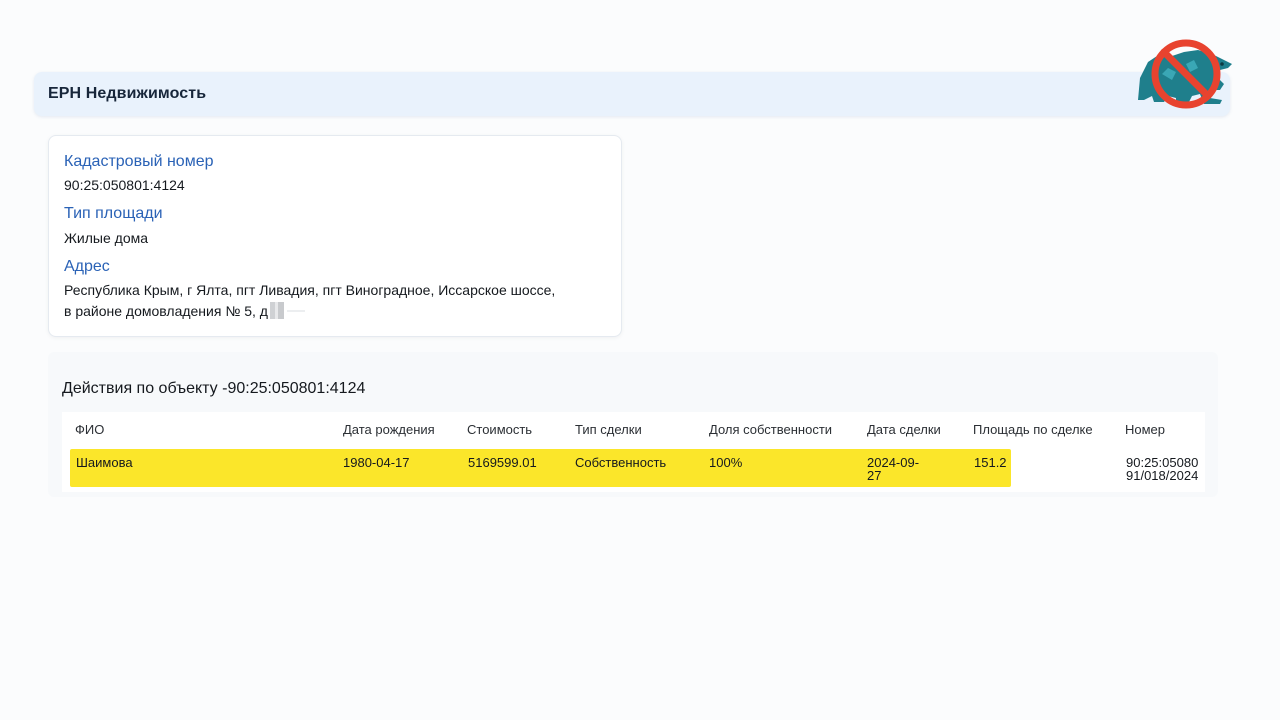  Describe the element at coordinates (87, 266) in the screenshot. I see `address-label: Адрес` at that location.